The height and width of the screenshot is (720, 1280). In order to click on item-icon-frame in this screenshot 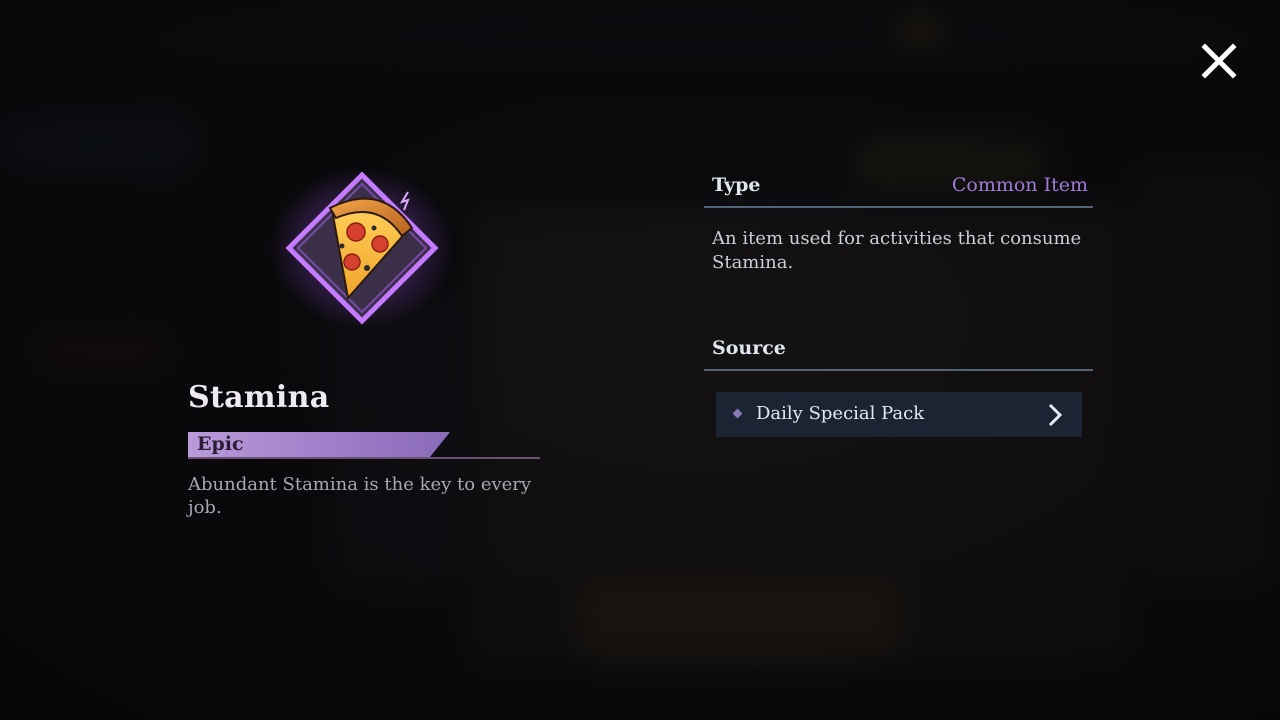, I will do `click(362, 250)`.